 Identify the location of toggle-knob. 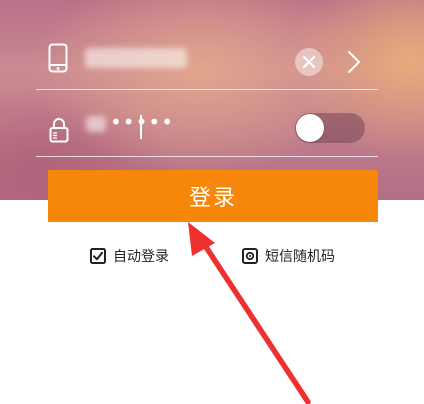
(310, 128).